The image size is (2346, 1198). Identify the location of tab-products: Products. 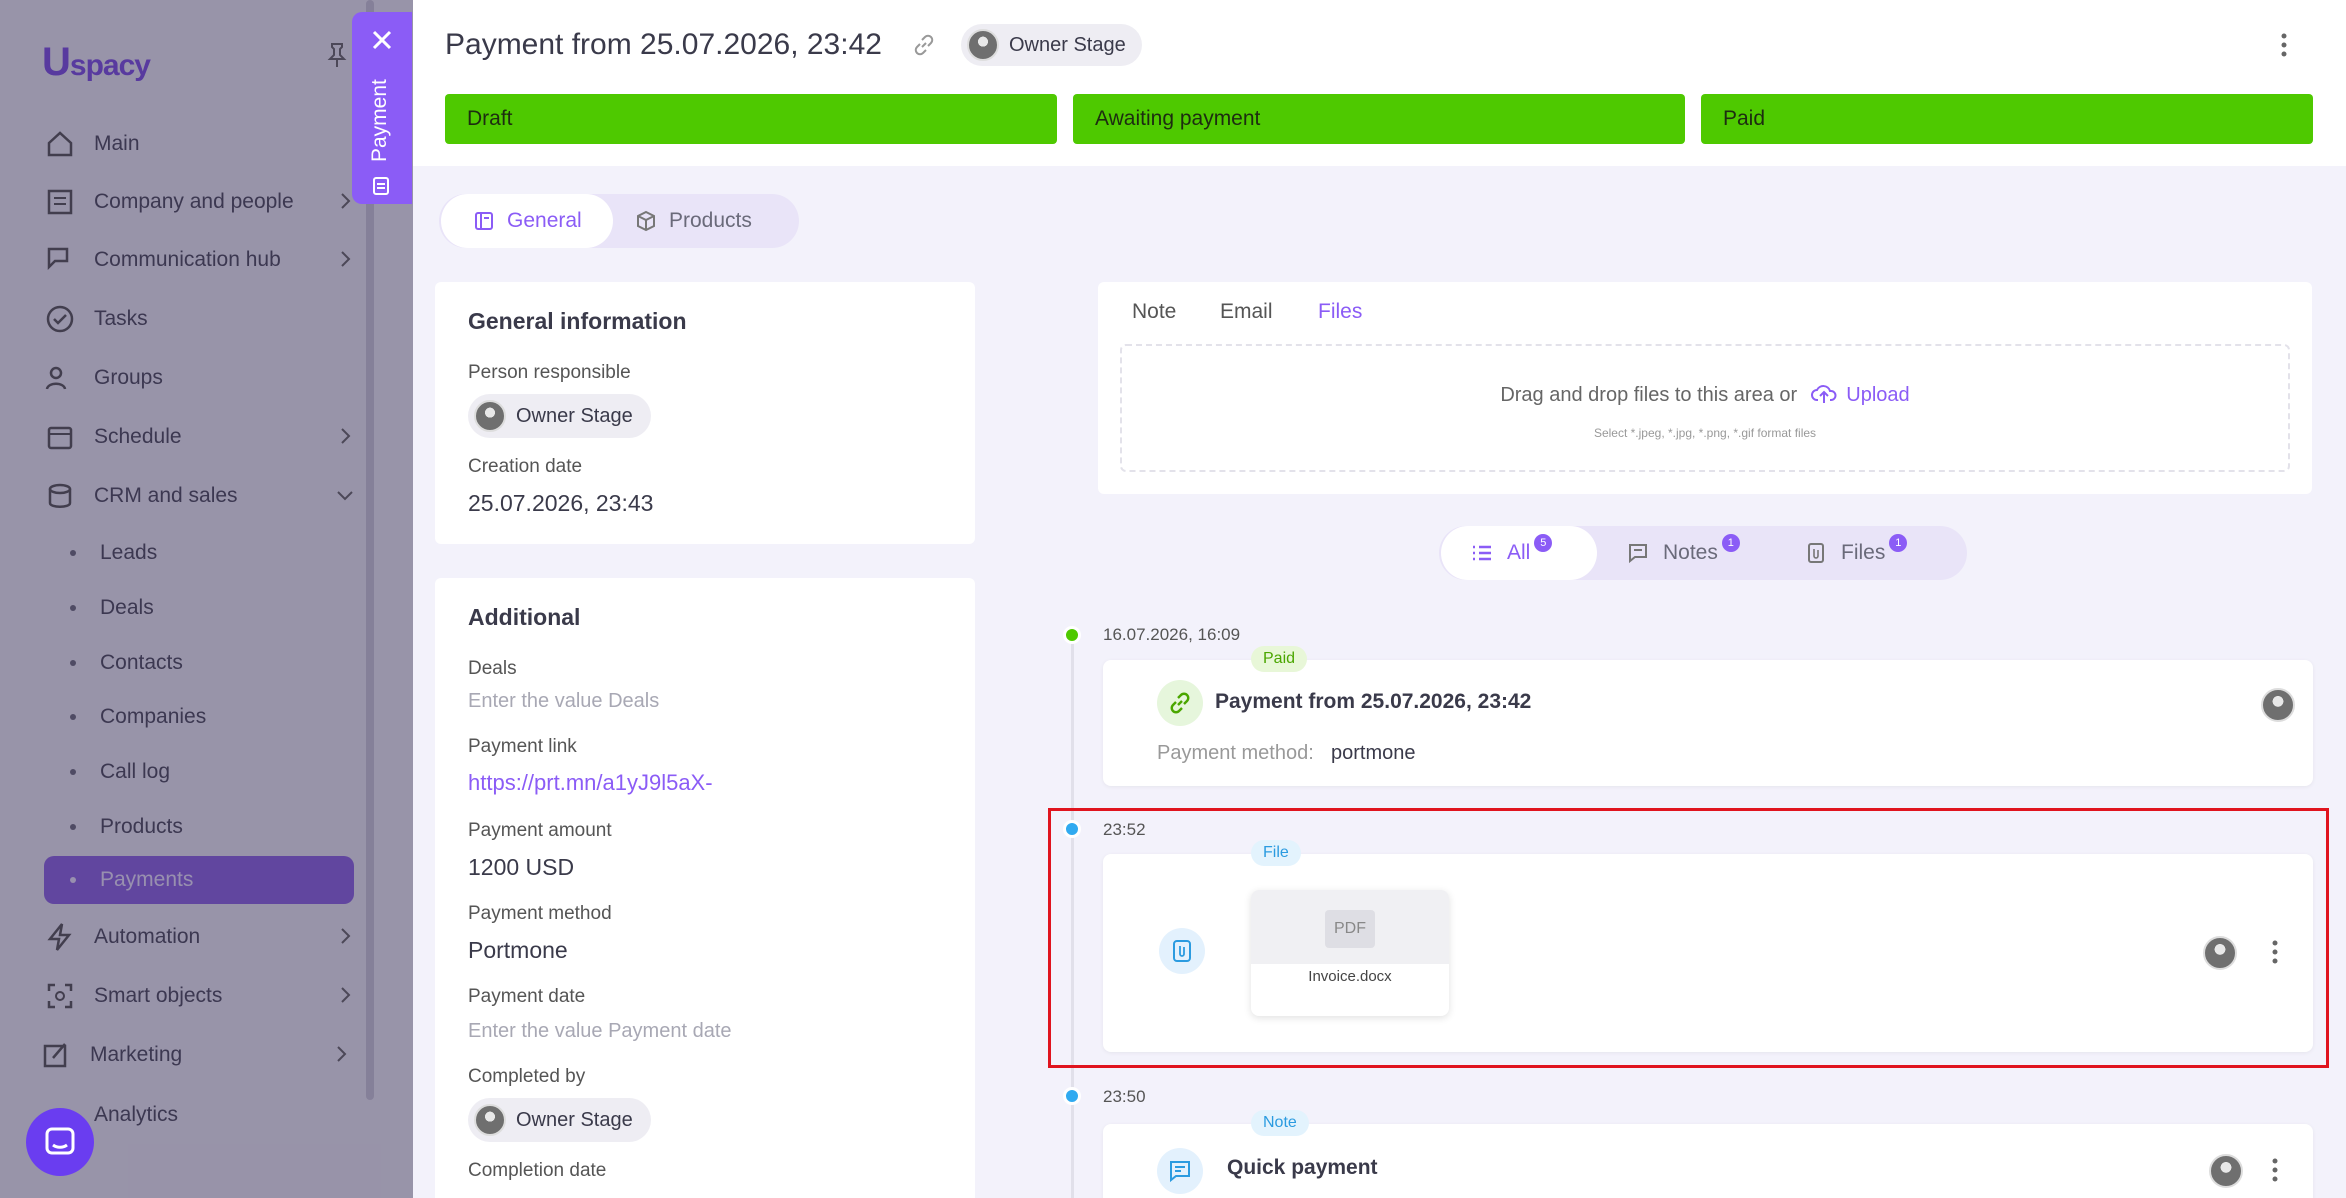
(693, 221).